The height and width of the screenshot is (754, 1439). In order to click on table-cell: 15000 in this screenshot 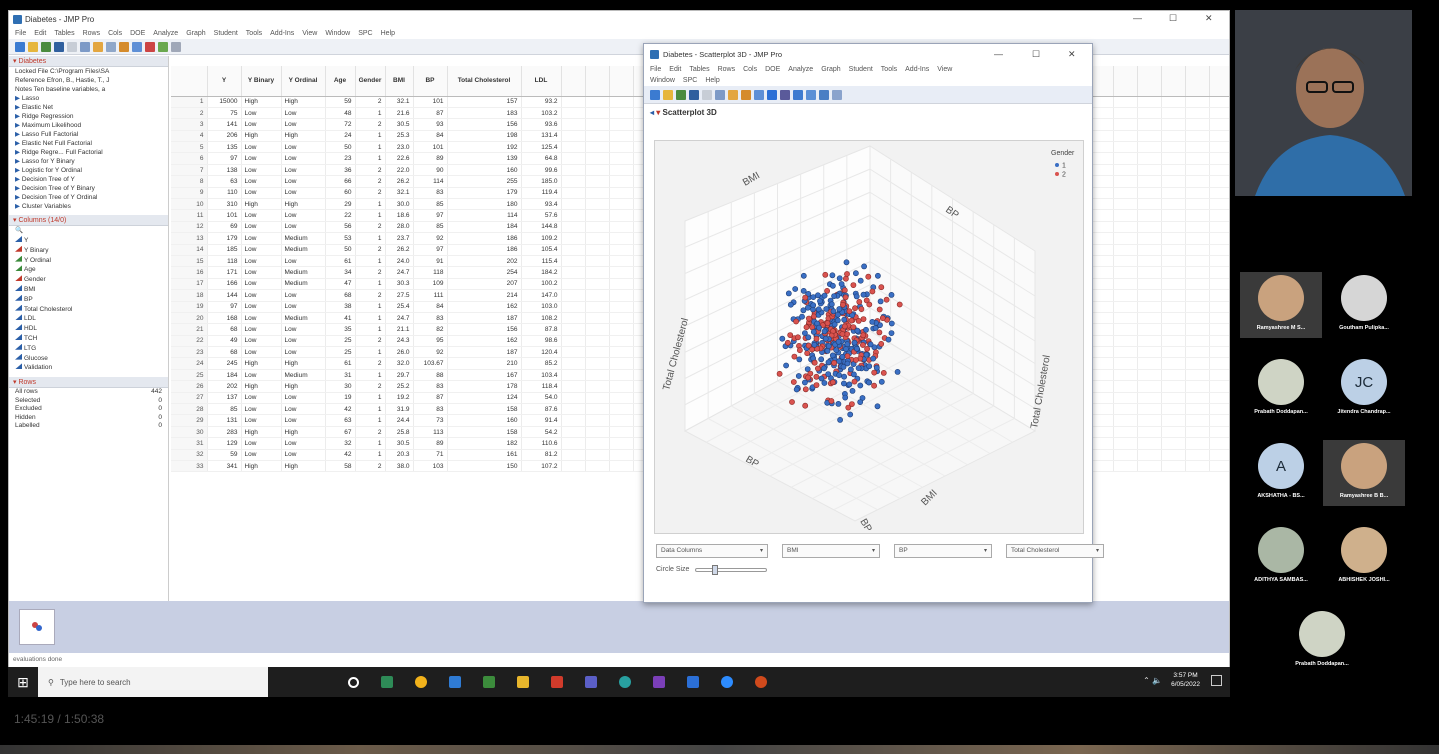, I will do `click(224, 102)`.